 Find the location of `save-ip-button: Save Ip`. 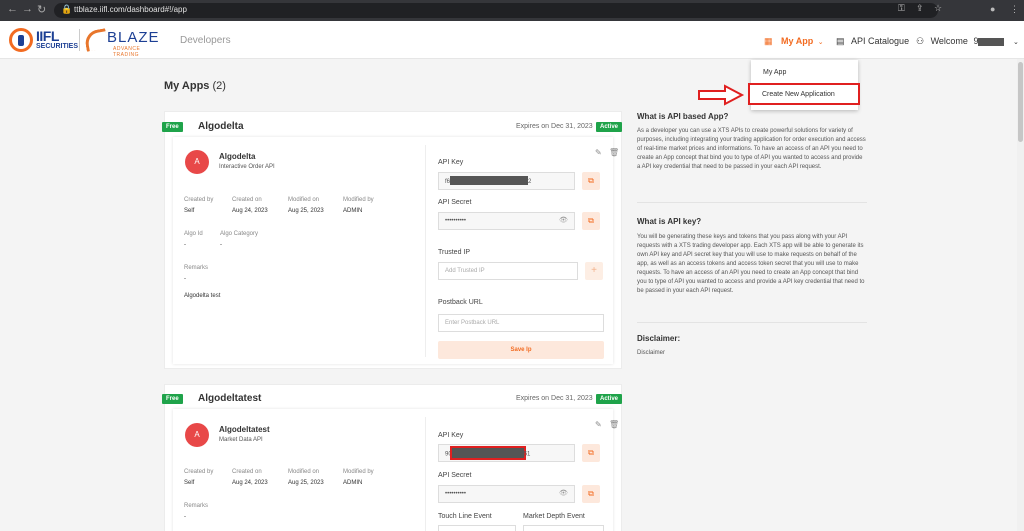

save-ip-button: Save Ip is located at coordinates (521, 350).